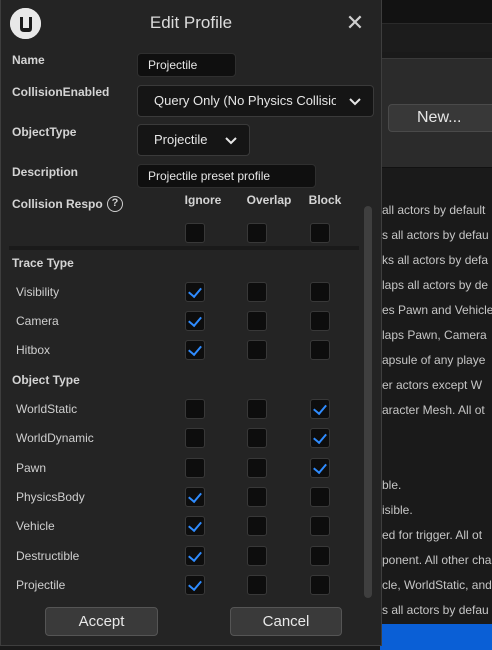 The image size is (492, 650). I want to click on channel-label: Hitbox, so click(33, 350).